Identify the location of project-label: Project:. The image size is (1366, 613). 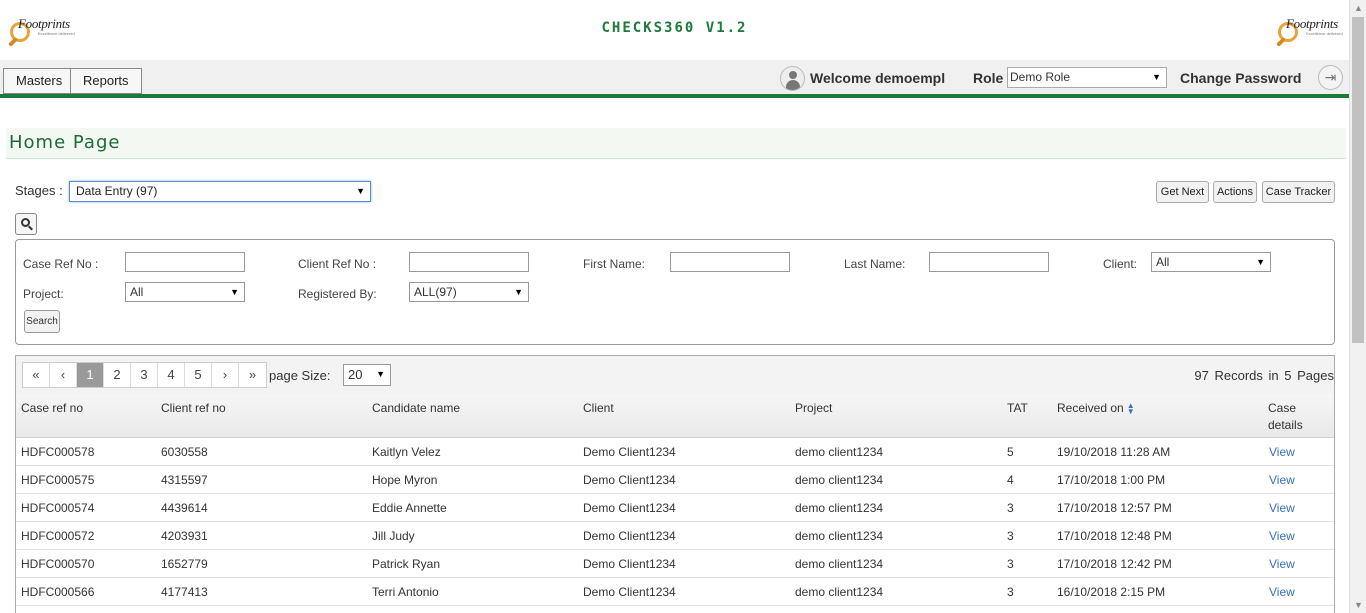
(43, 294).